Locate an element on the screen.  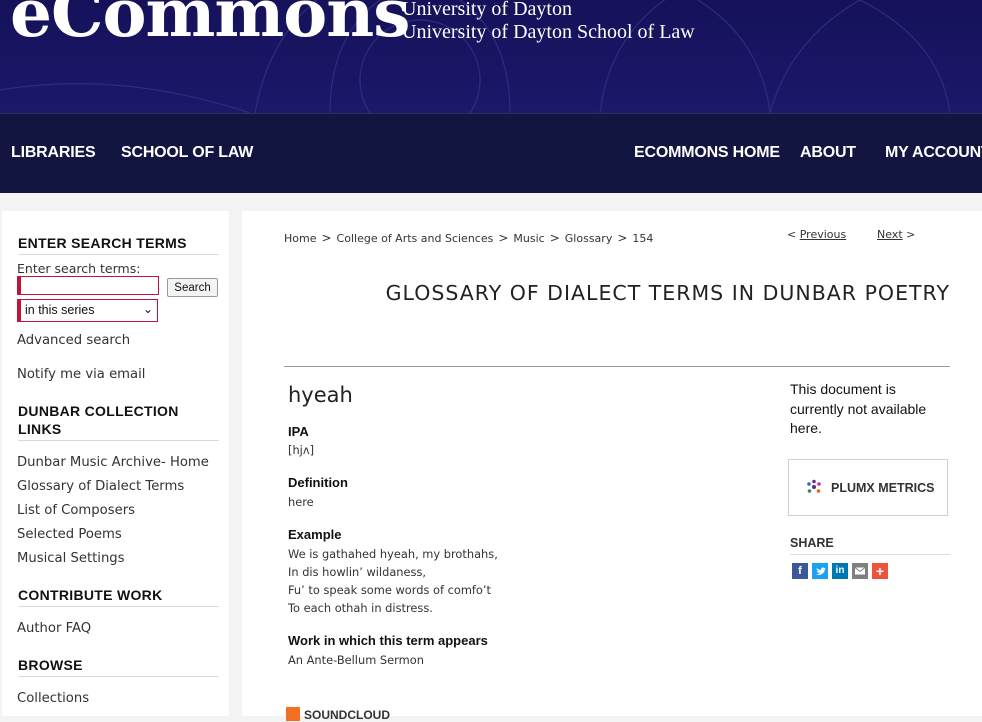
browse-heading: BROWSE is located at coordinates (118, 666).